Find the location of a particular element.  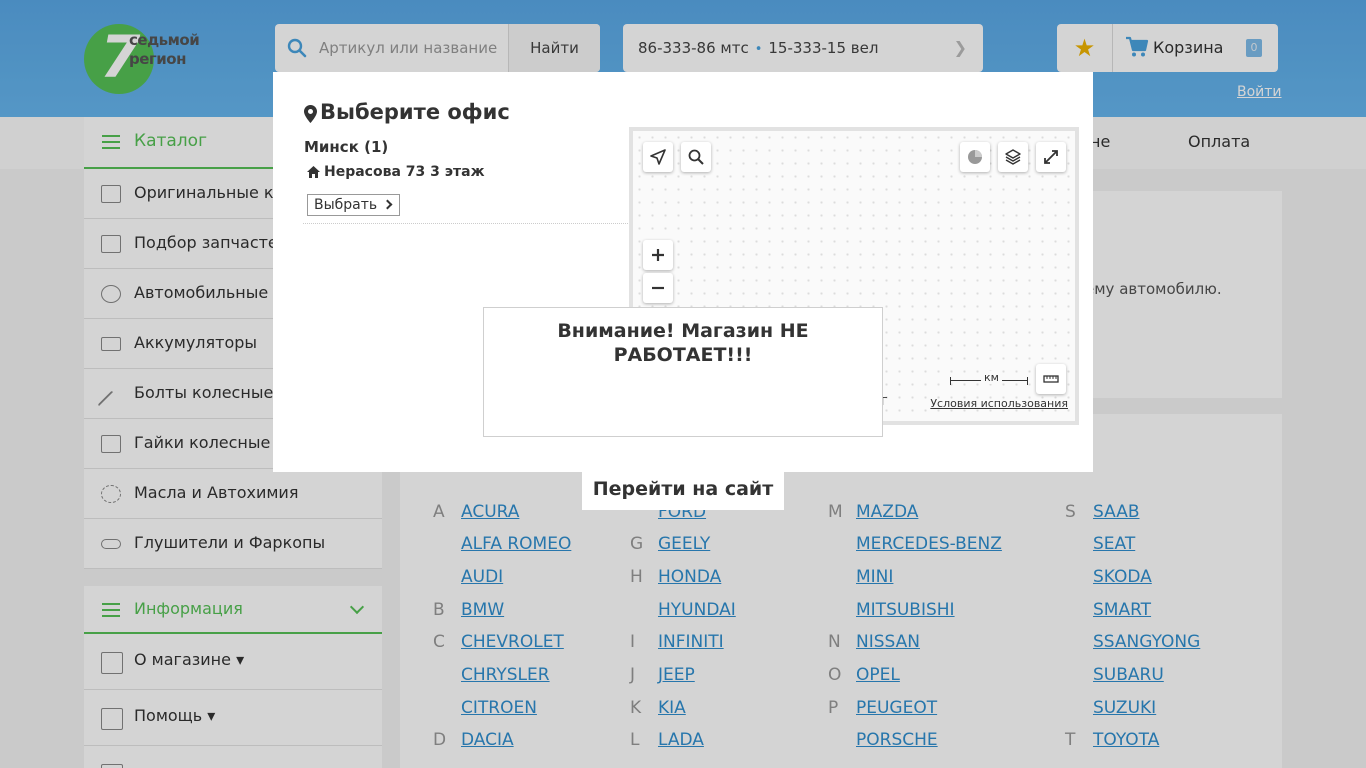

minus-icon is located at coordinates (658, 288).